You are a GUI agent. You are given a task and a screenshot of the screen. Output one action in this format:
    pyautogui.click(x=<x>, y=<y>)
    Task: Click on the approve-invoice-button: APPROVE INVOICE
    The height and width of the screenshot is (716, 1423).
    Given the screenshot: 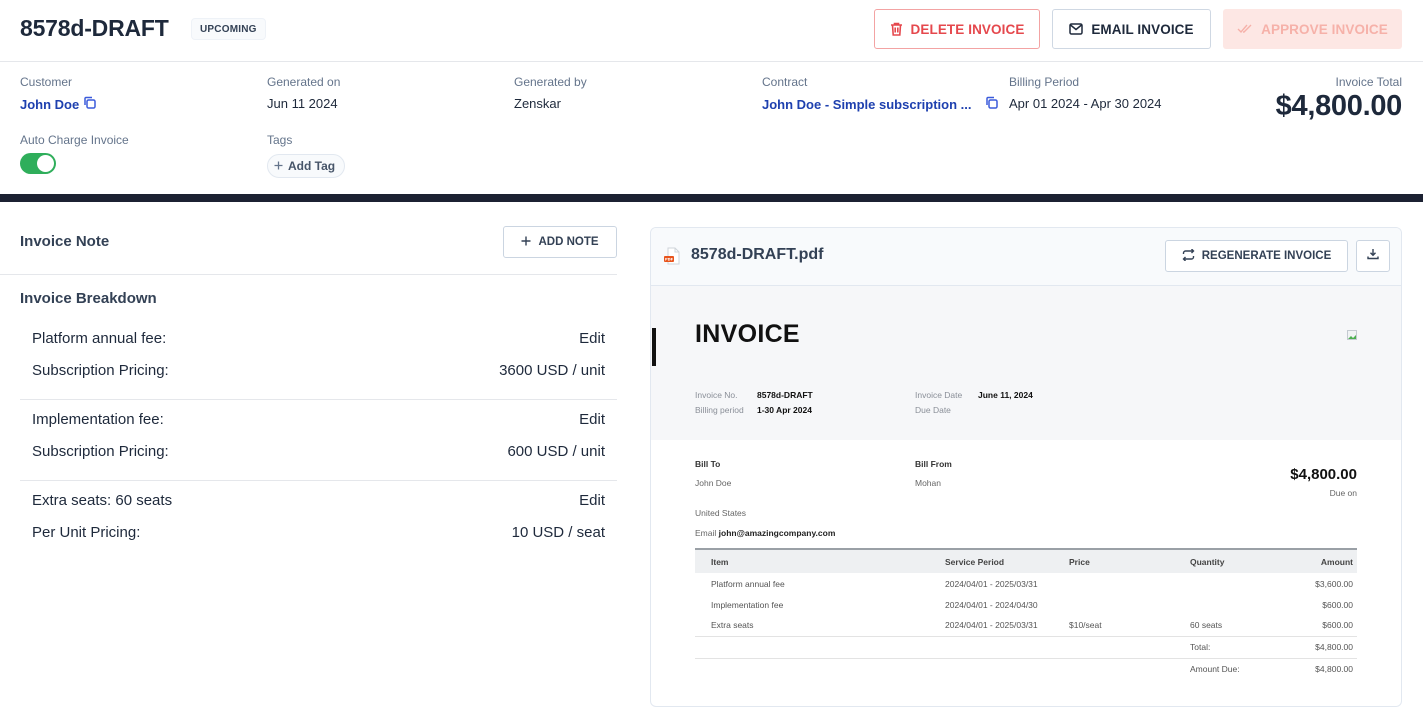 What is the action you would take?
    pyautogui.click(x=1312, y=29)
    